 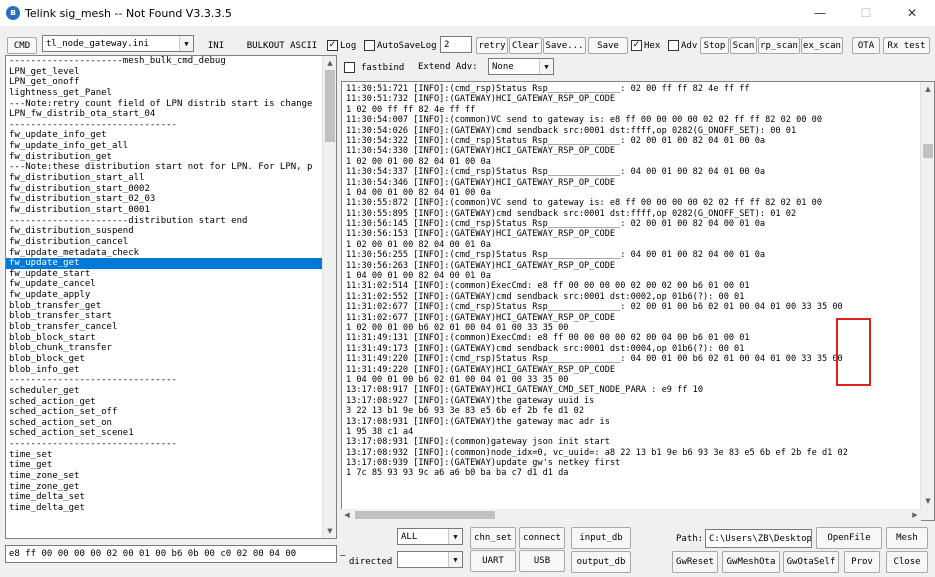 What do you see at coordinates (347, 515) in the screenshot?
I see `scroll-left-icon: ◀` at bounding box center [347, 515].